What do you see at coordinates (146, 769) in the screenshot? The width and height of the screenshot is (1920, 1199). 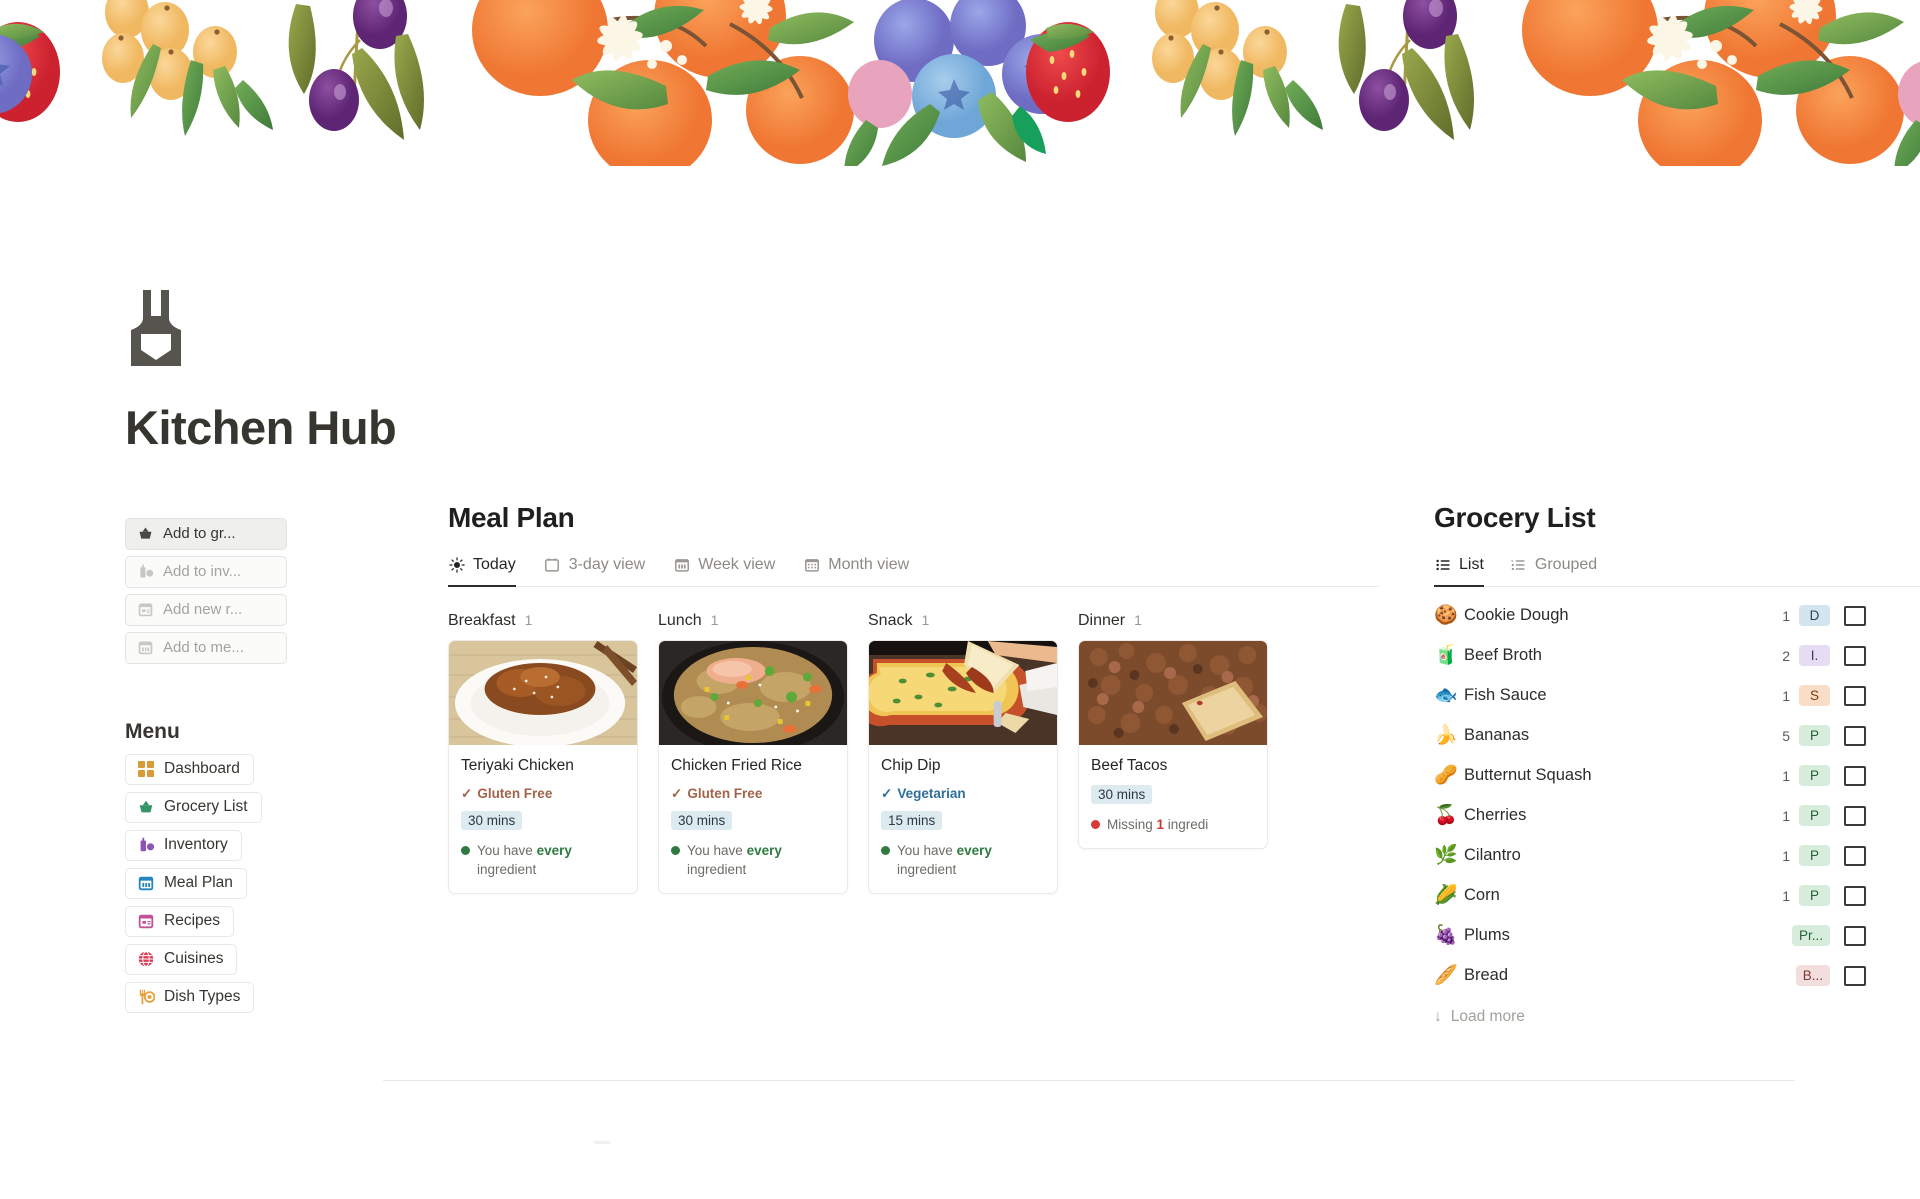 I see `grid-icon` at bounding box center [146, 769].